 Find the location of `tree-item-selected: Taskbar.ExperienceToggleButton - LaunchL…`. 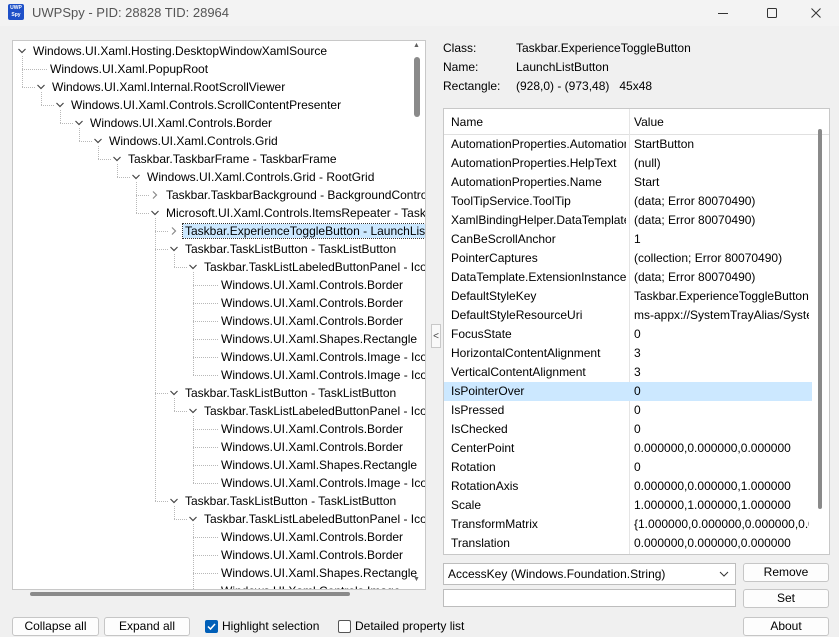

tree-item-selected: Taskbar.ExperienceToggleButton - LaunchL… is located at coordinates (303, 231).